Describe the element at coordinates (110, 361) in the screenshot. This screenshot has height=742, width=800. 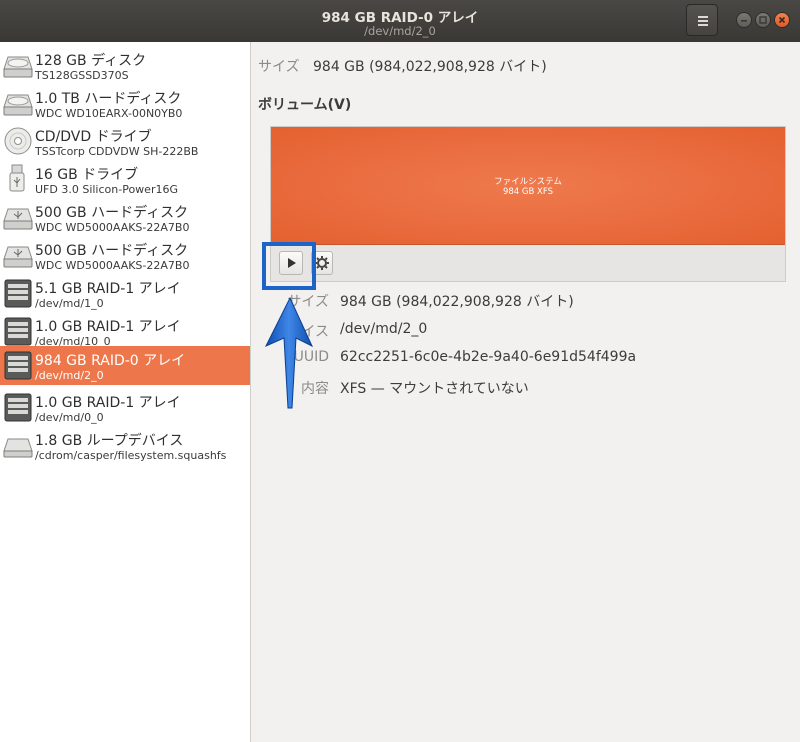
I see `device-name: 984 GB RAID-0 アレイ` at that location.